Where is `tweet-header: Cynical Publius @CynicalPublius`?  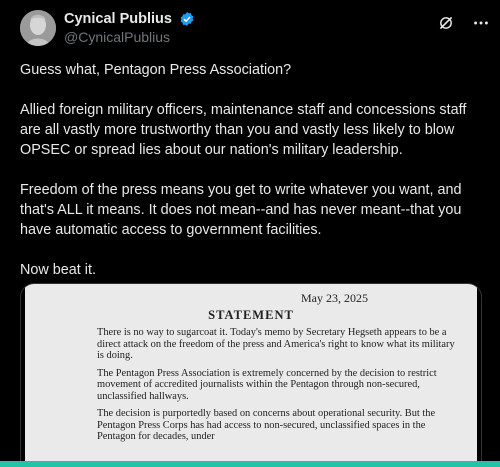 tweet-header: Cynical Publius @CynicalPublius is located at coordinates (255, 30).